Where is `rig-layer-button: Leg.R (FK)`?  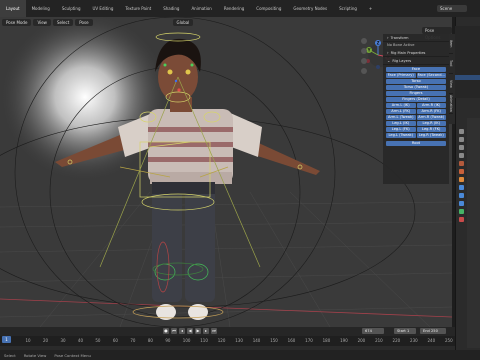 rig-layer-button: Leg.R (FK) is located at coordinates (431, 129).